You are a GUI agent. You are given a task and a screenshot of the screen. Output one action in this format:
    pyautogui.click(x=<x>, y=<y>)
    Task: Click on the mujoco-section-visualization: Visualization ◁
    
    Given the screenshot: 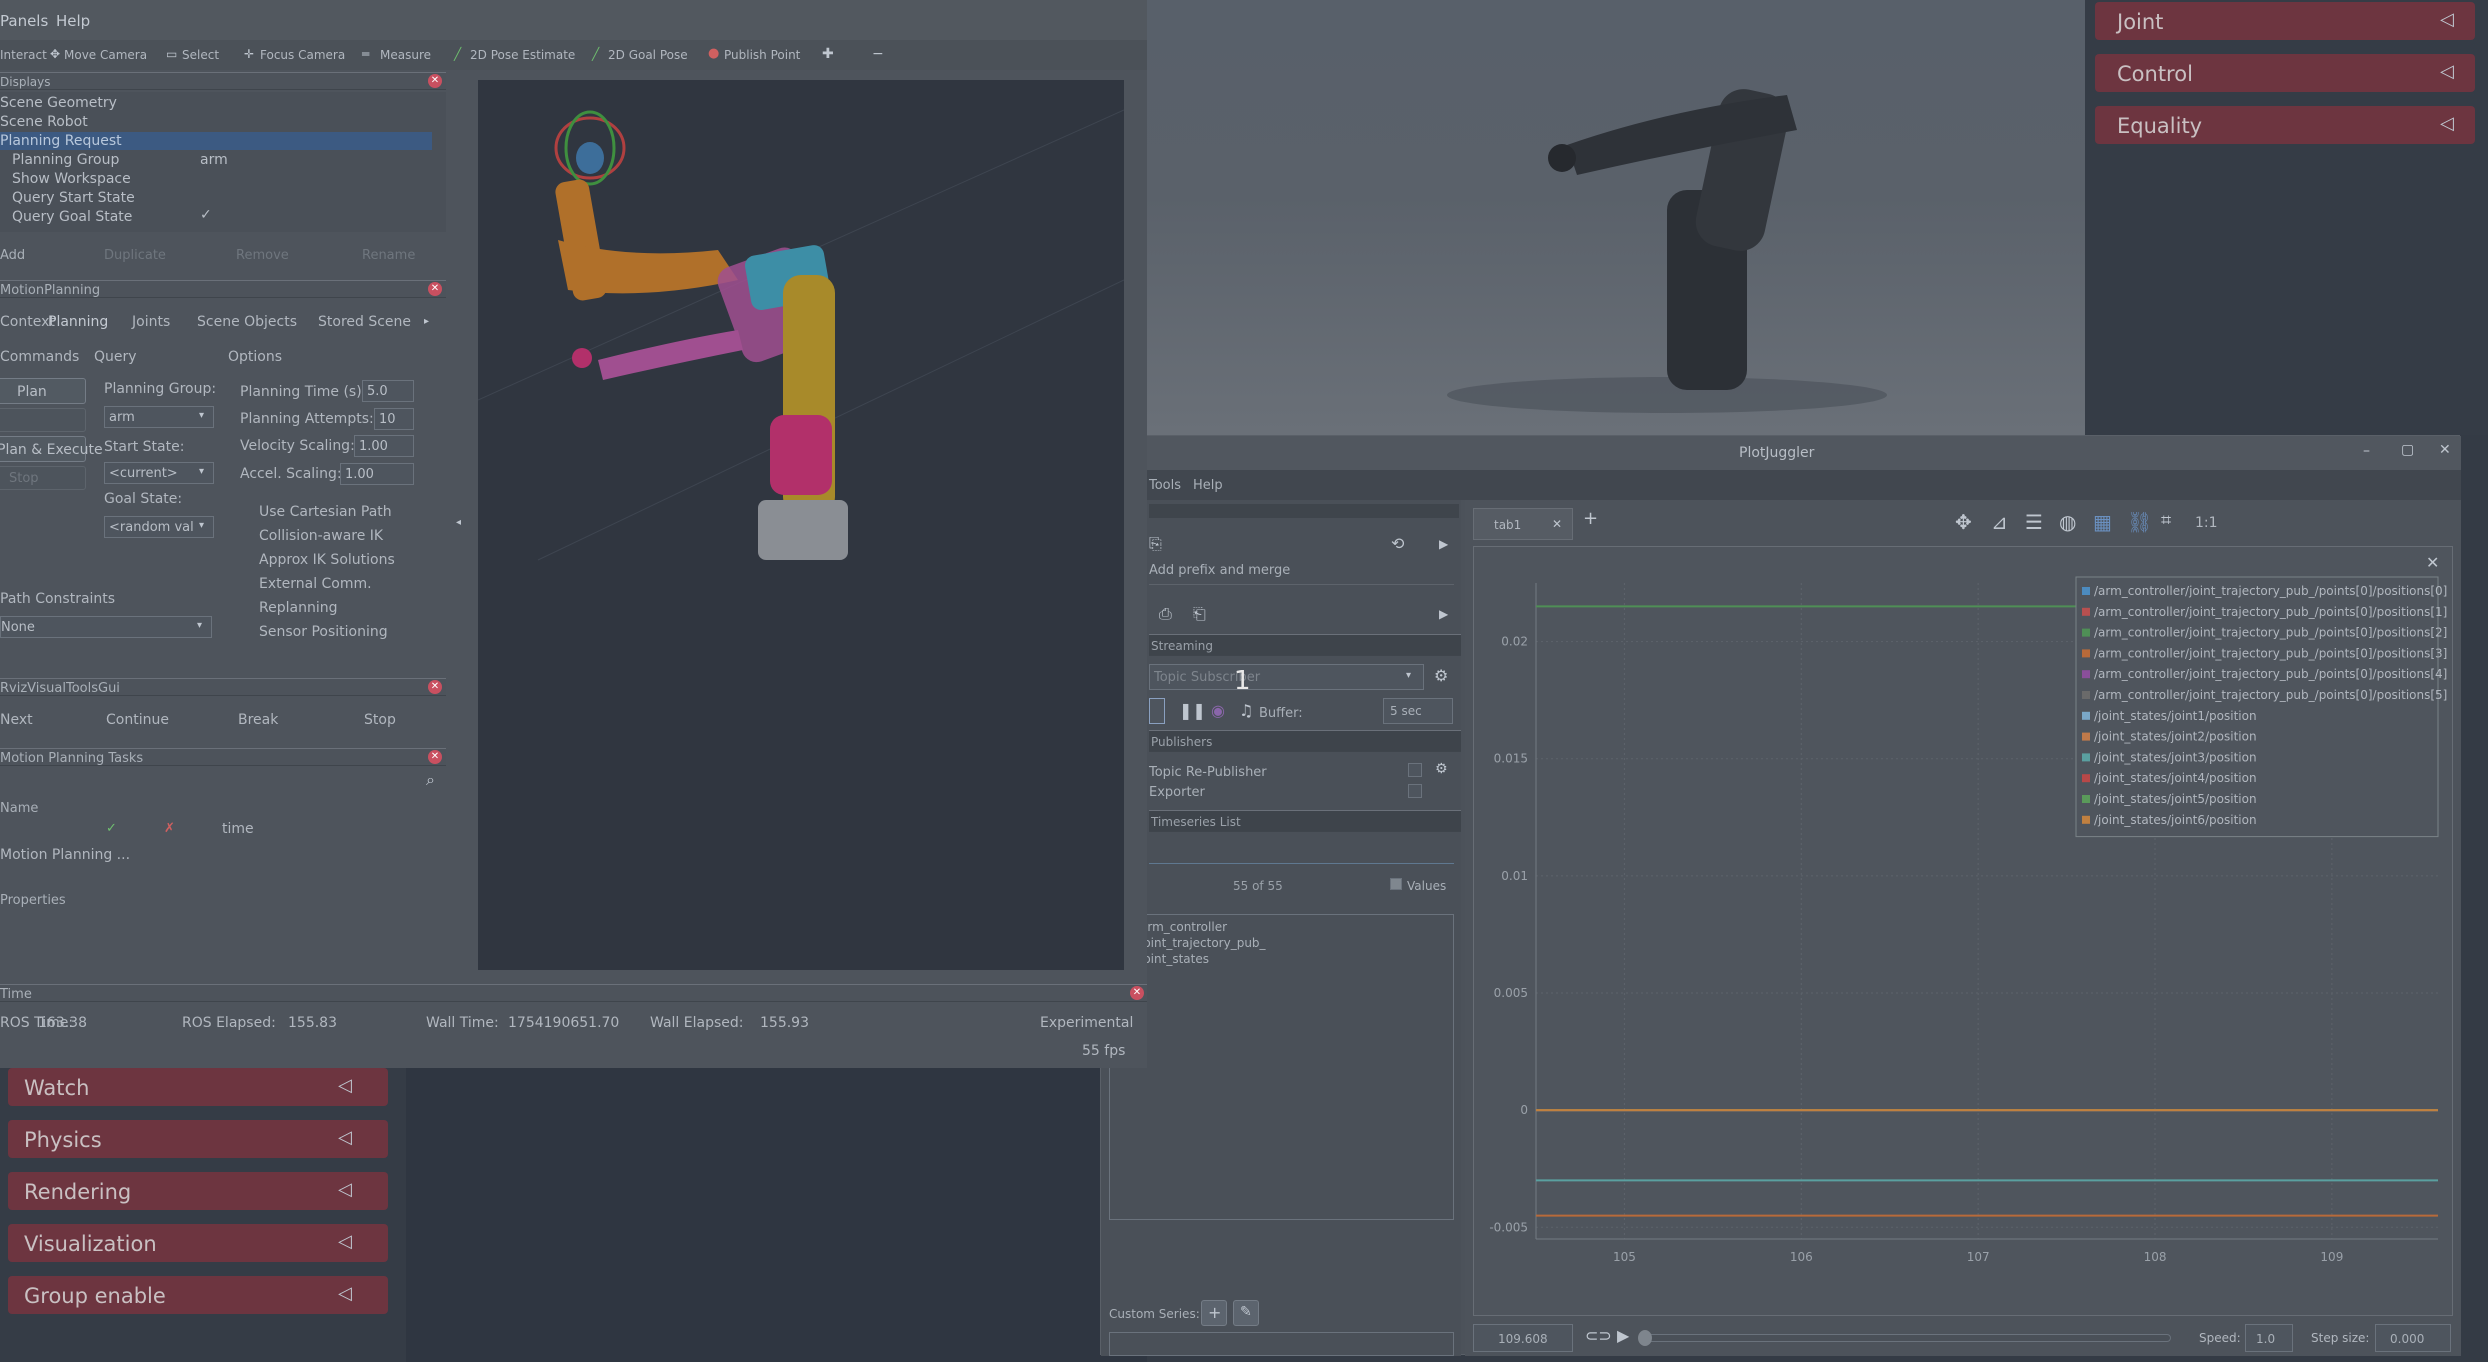 What is the action you would take?
    pyautogui.click(x=198, y=1243)
    